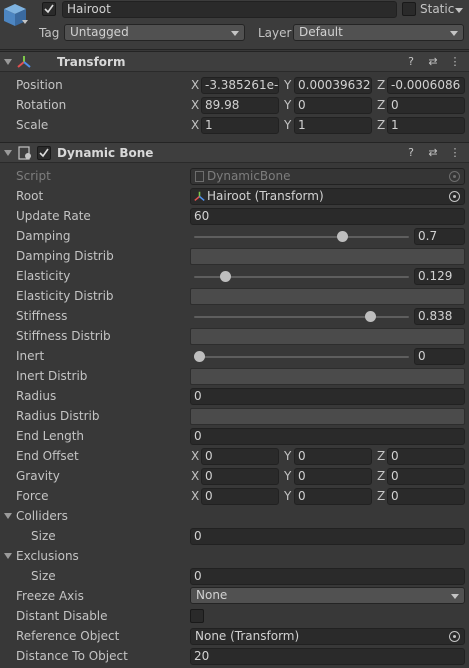 This screenshot has height=668, width=469. Describe the element at coordinates (327, 256) in the screenshot. I see `damping-distrib-curve-field` at that location.